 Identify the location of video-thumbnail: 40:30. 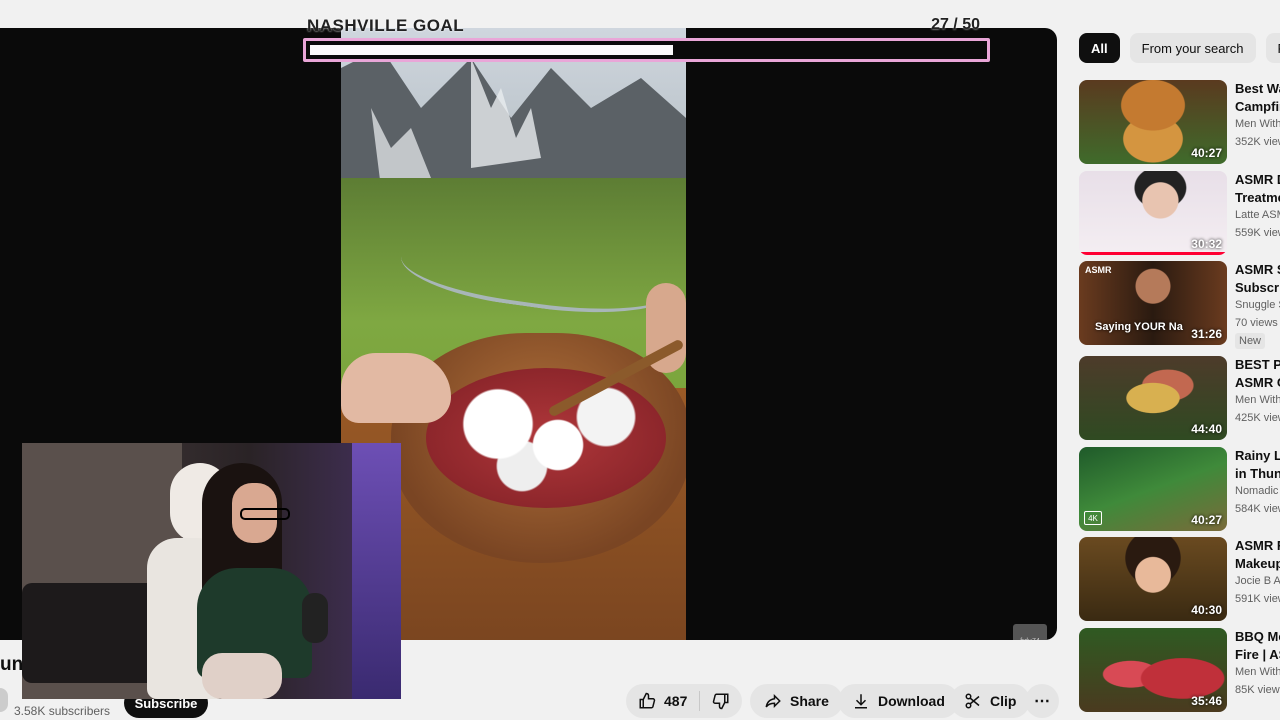
(1153, 579).